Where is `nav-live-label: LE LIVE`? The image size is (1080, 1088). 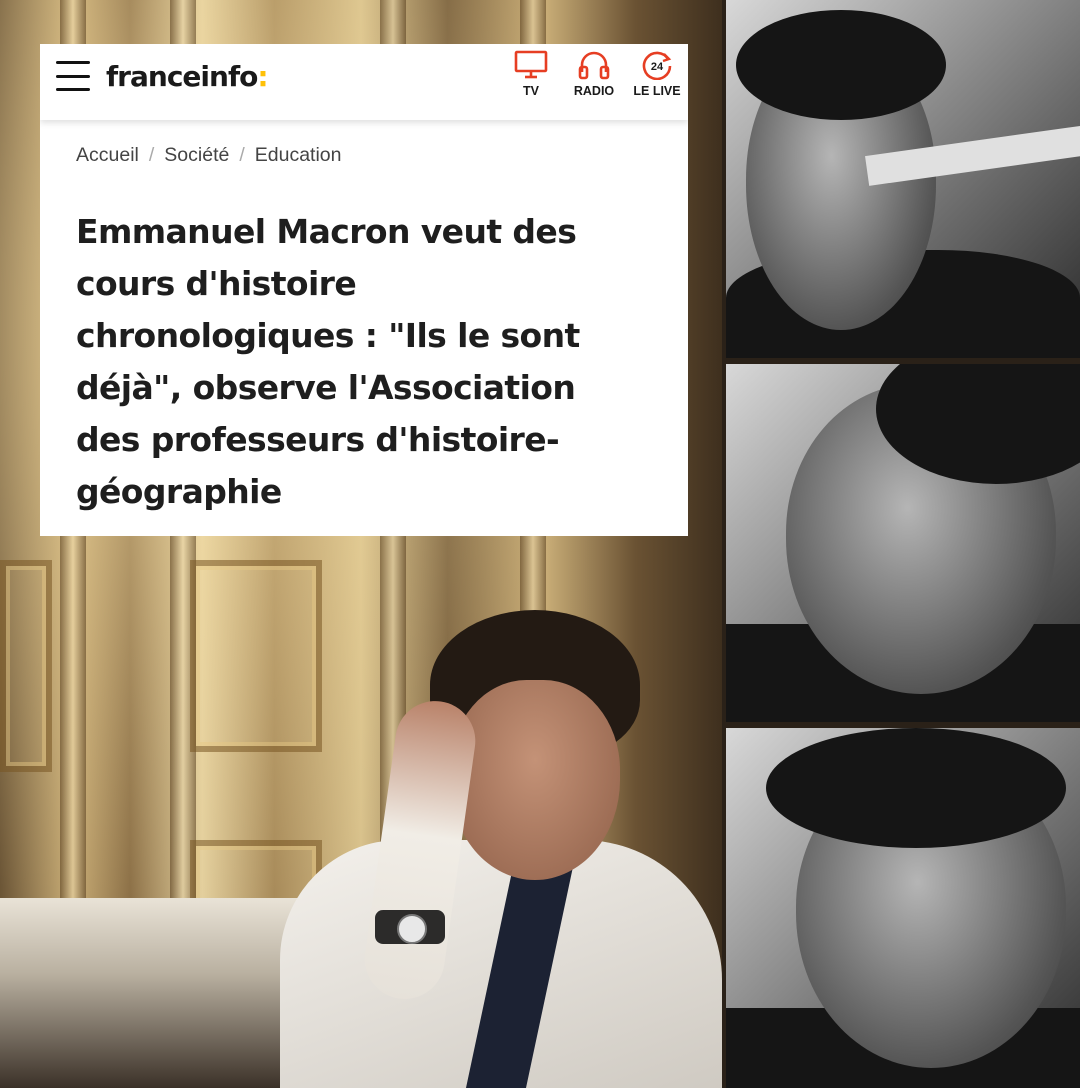 nav-live-label: LE LIVE is located at coordinates (657, 91).